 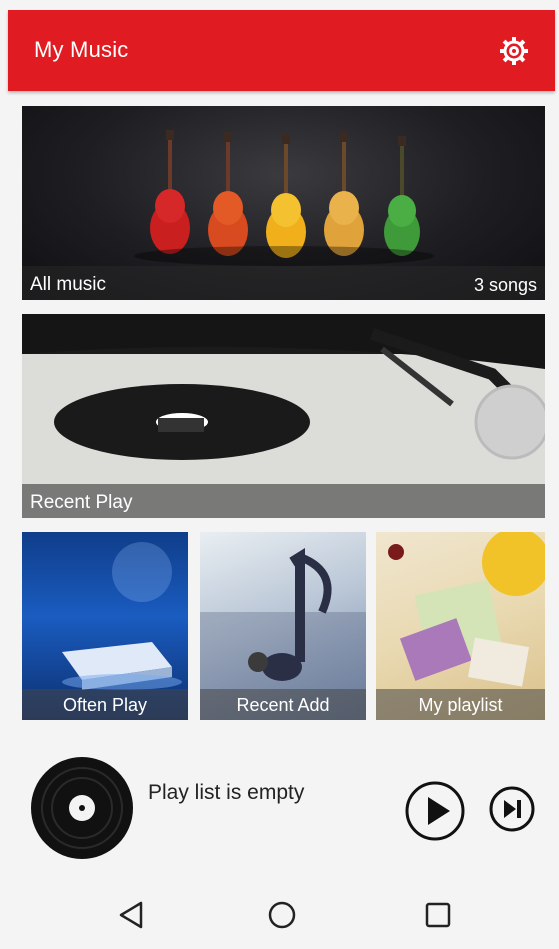 I want to click on recent-add-tile: Recent Add, so click(x=283, y=626).